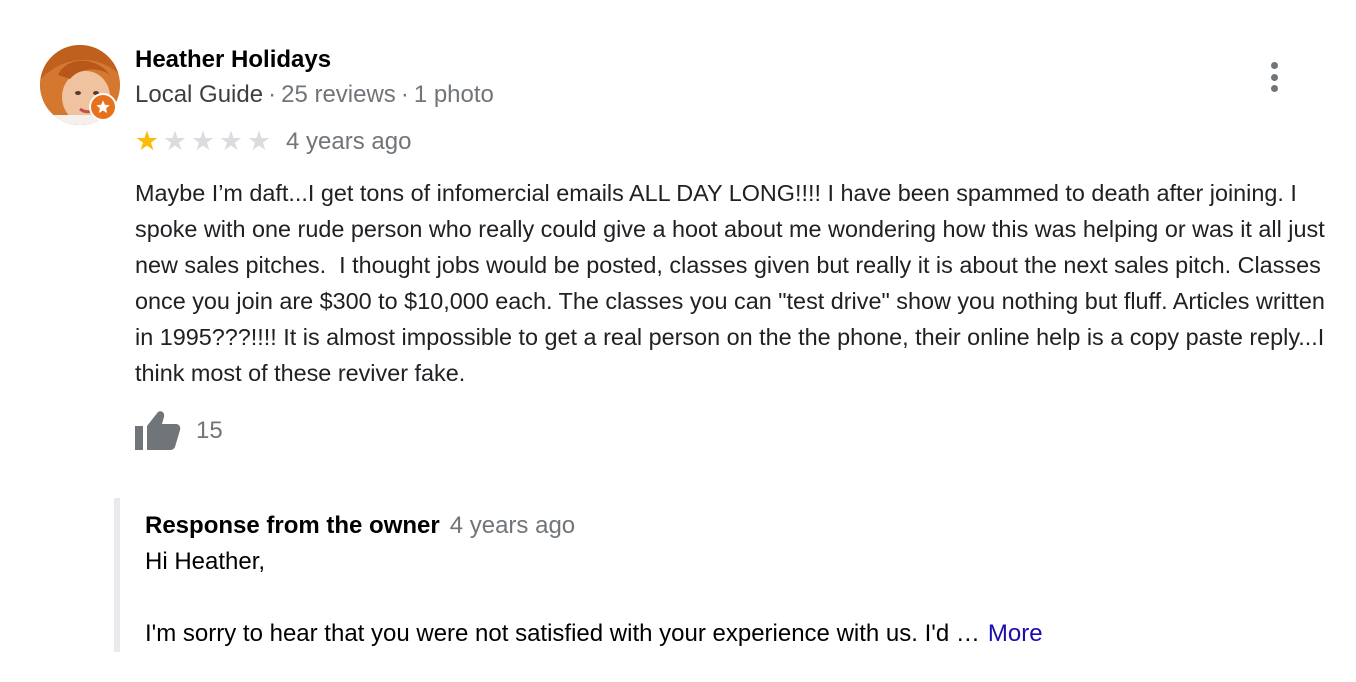 The height and width of the screenshot is (682, 1356). Describe the element at coordinates (1015, 633) in the screenshot. I see `more-link: More` at that location.